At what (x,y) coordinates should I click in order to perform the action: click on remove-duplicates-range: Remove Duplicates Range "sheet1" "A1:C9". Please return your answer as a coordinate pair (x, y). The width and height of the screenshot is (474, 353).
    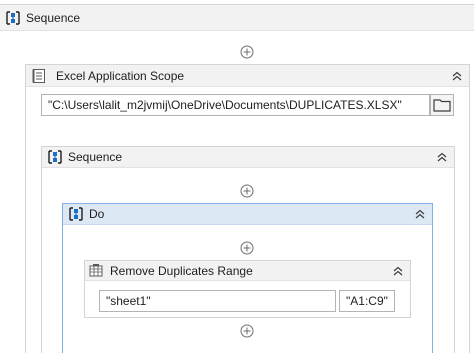
    Looking at the image, I should click on (247, 289).